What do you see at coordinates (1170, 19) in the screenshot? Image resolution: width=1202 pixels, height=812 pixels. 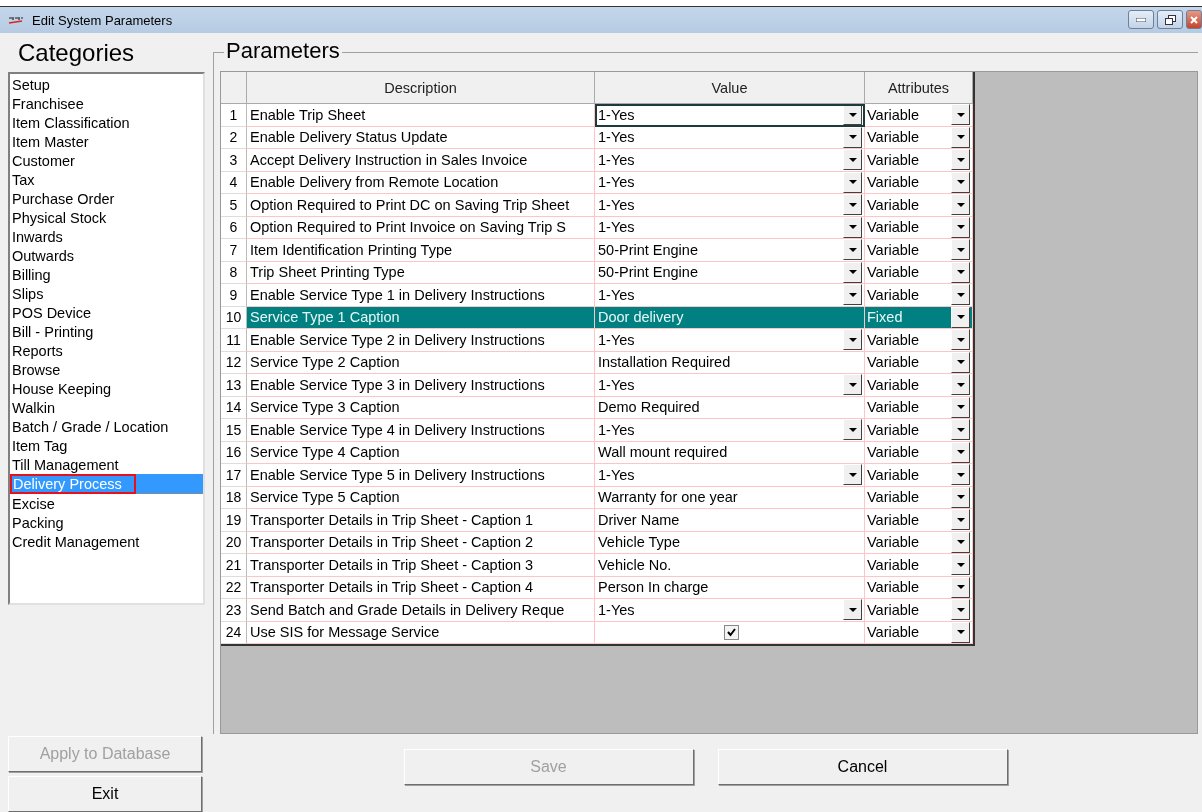 I see `restore-button` at bounding box center [1170, 19].